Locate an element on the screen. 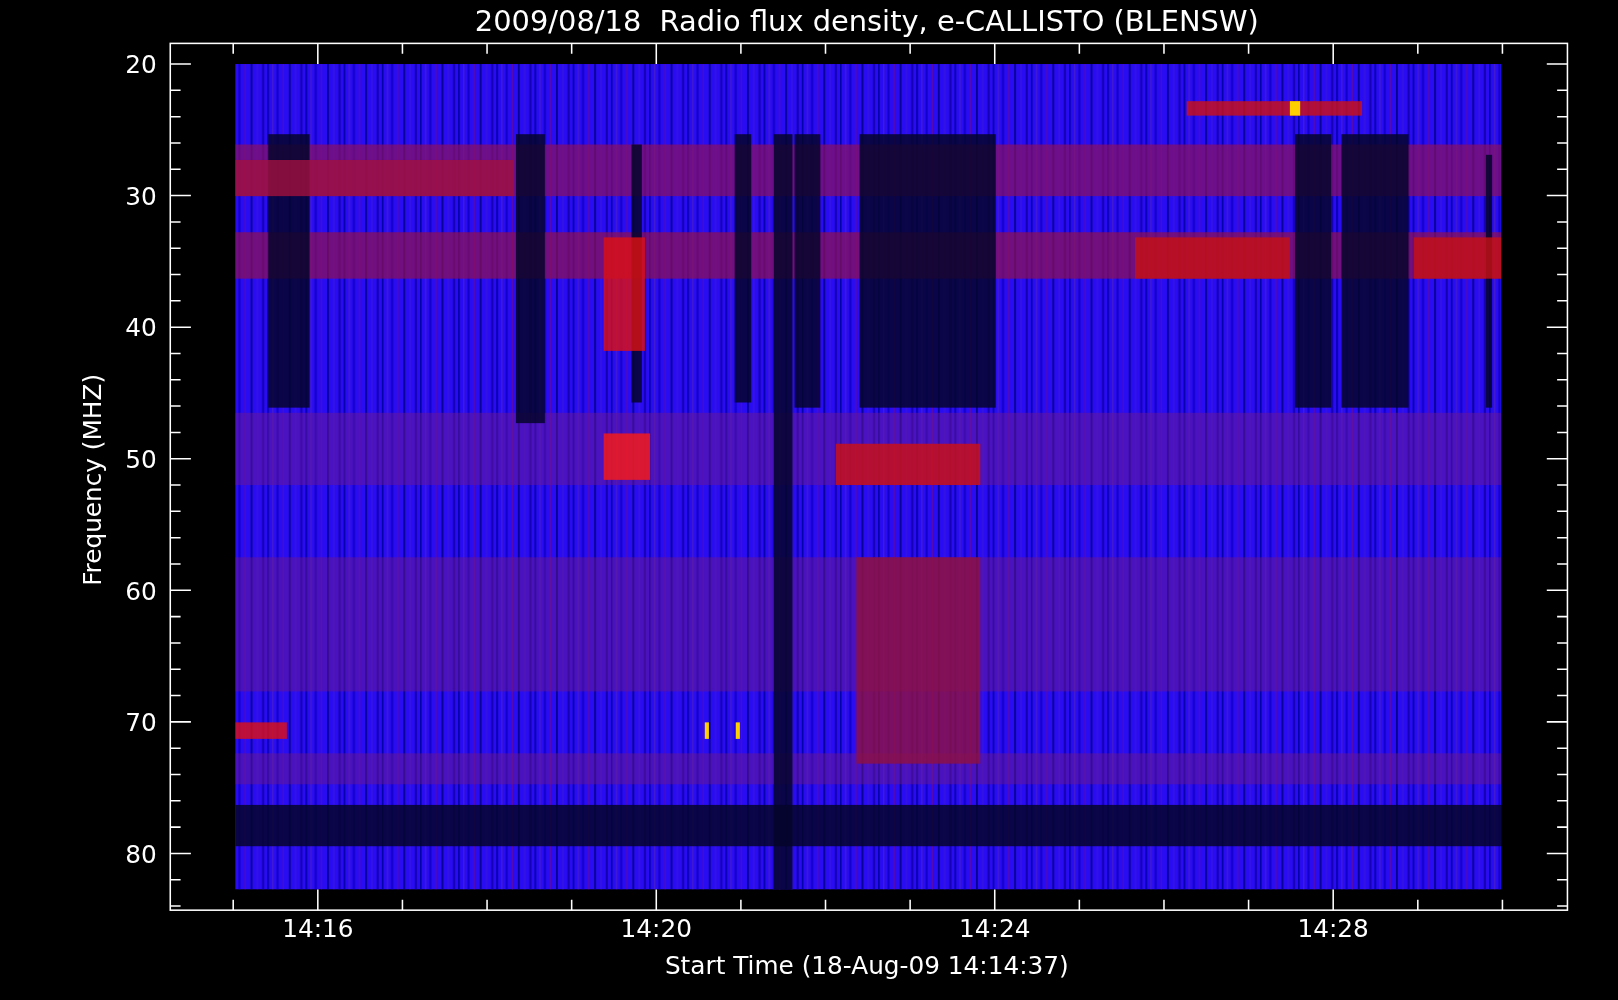  tick-label: 14:20 is located at coordinates (656, 928).